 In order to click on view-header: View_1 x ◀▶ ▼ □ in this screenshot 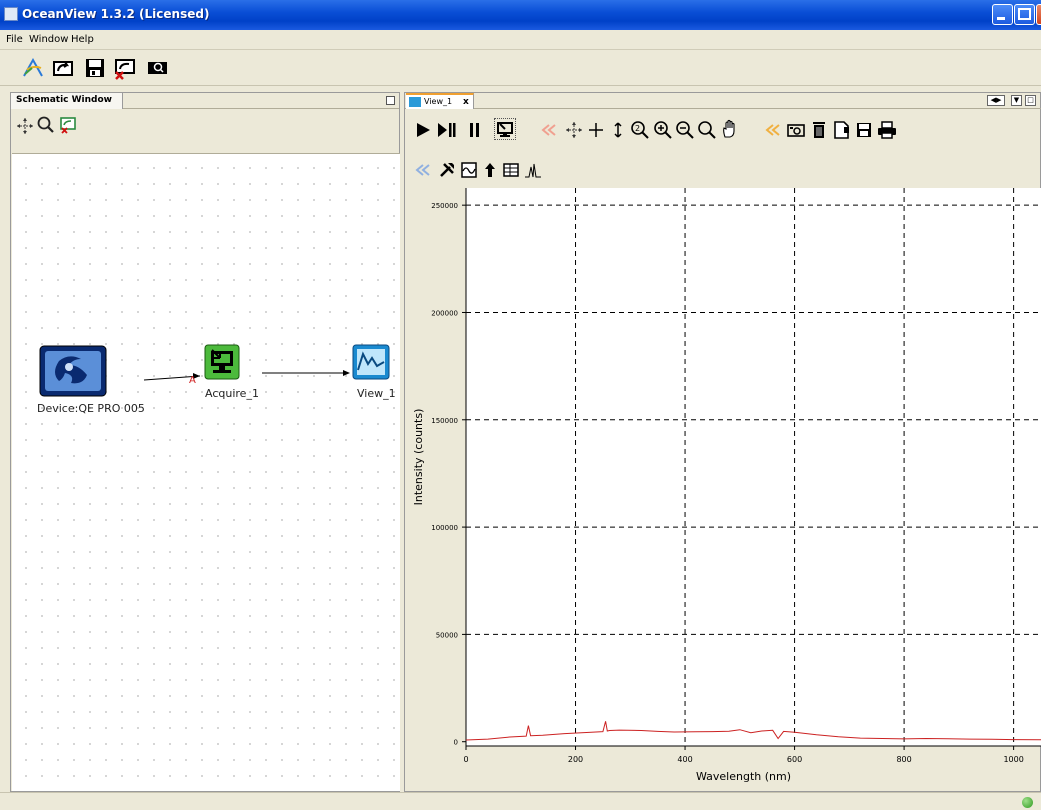, I will do `click(723, 101)`.